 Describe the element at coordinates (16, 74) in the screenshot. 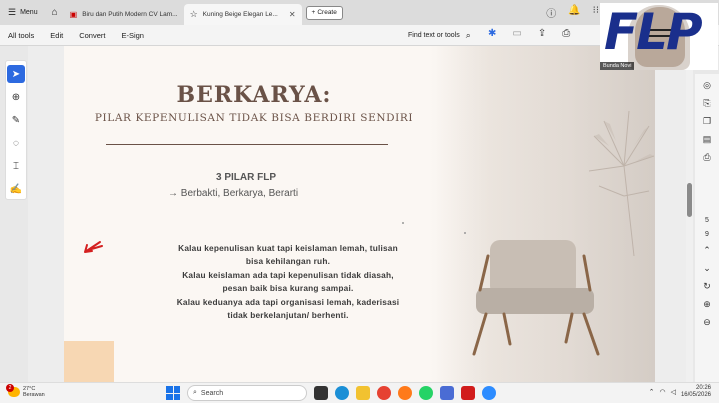

I see `select-cursor-icon: ➤` at that location.